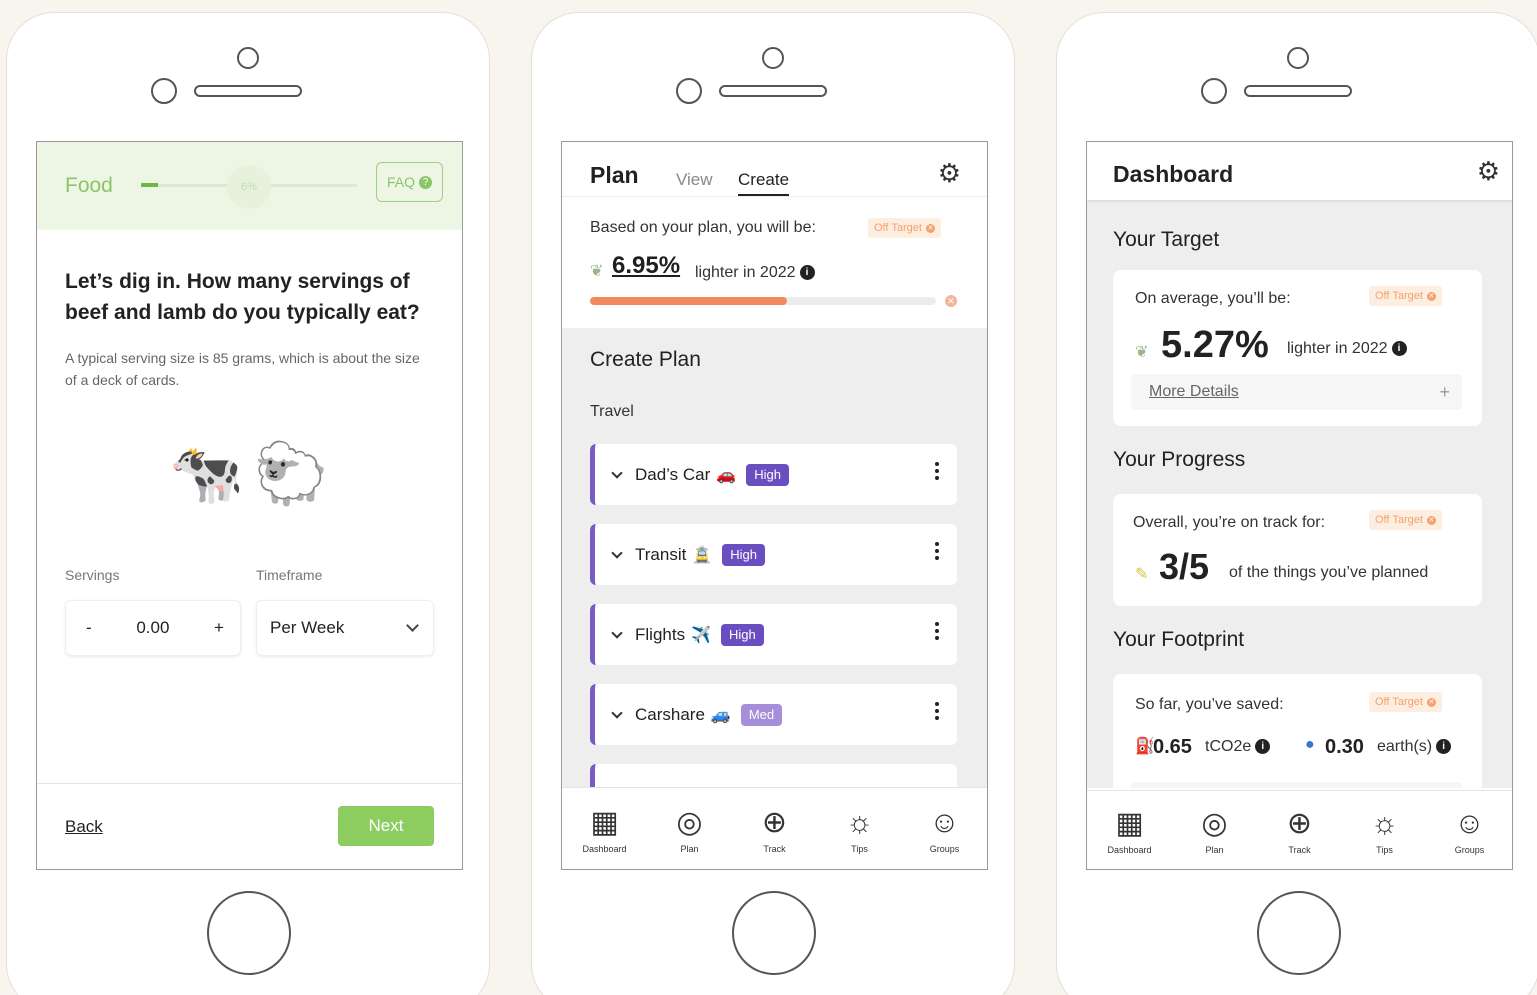 This screenshot has width=1537, height=995. I want to click on footprint-text: So far, you’ve saved:, so click(1209, 704).